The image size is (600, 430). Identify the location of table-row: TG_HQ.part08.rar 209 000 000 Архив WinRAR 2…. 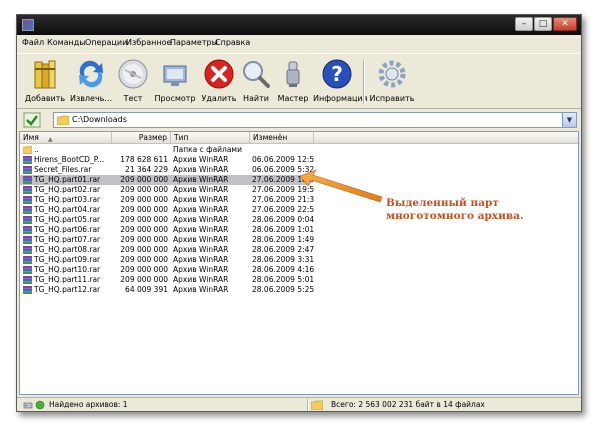
(167, 250).